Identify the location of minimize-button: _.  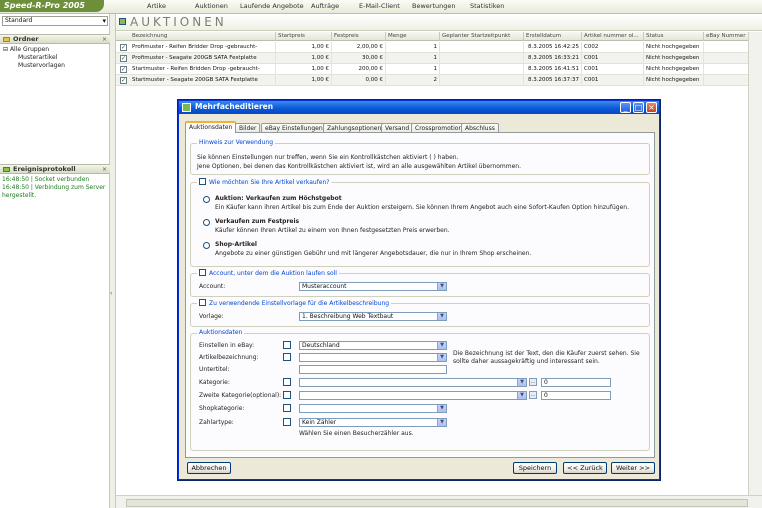
(625, 107).